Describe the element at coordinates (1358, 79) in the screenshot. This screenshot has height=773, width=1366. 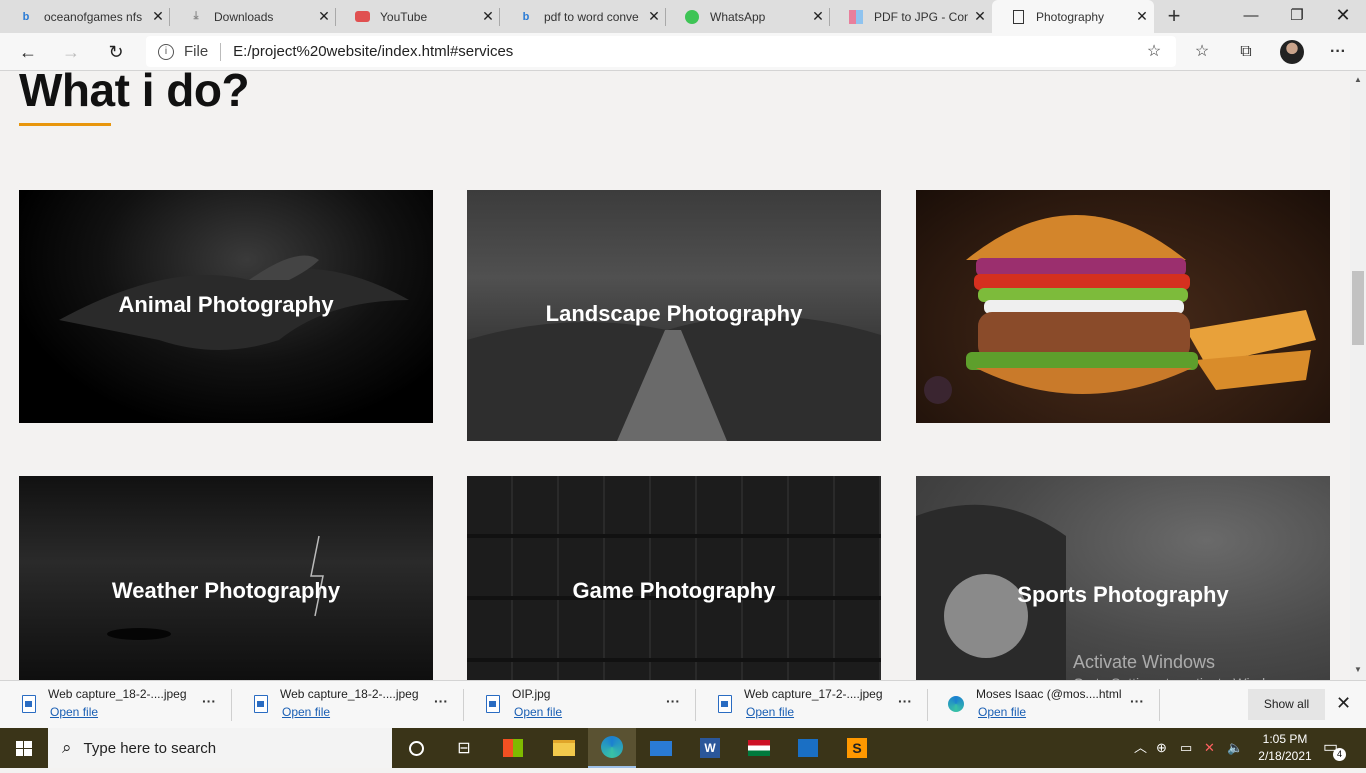
I see `scroll-up-arrow: ▲` at that location.